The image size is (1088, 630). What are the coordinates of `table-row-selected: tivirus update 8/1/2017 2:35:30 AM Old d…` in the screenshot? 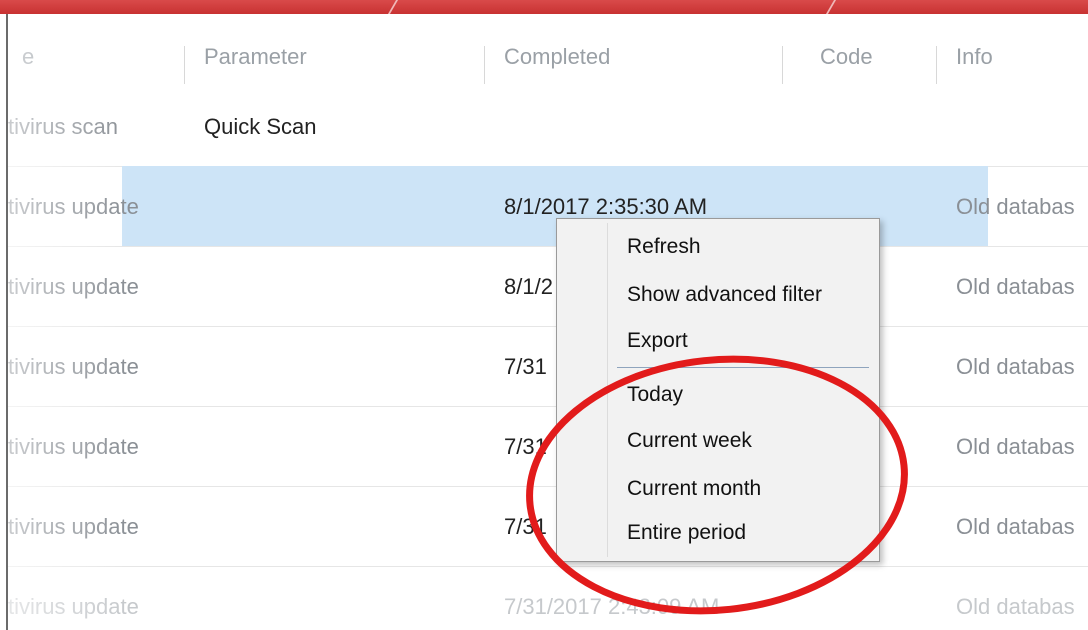 It's located at (548, 206).